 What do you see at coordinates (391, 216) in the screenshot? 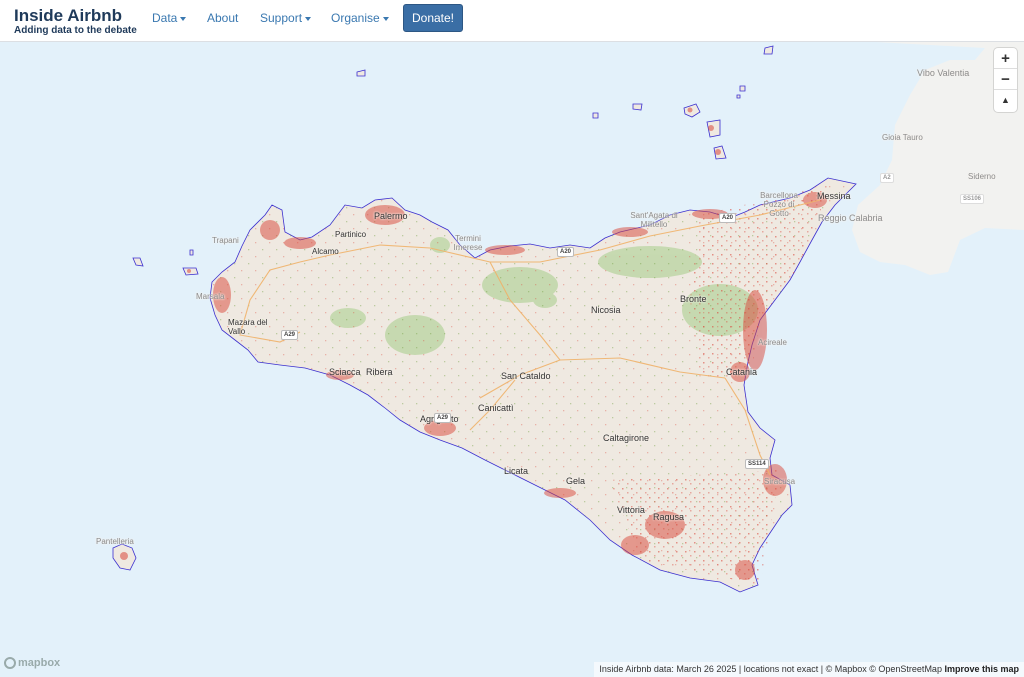
I see `place-label: Palermo` at bounding box center [391, 216].